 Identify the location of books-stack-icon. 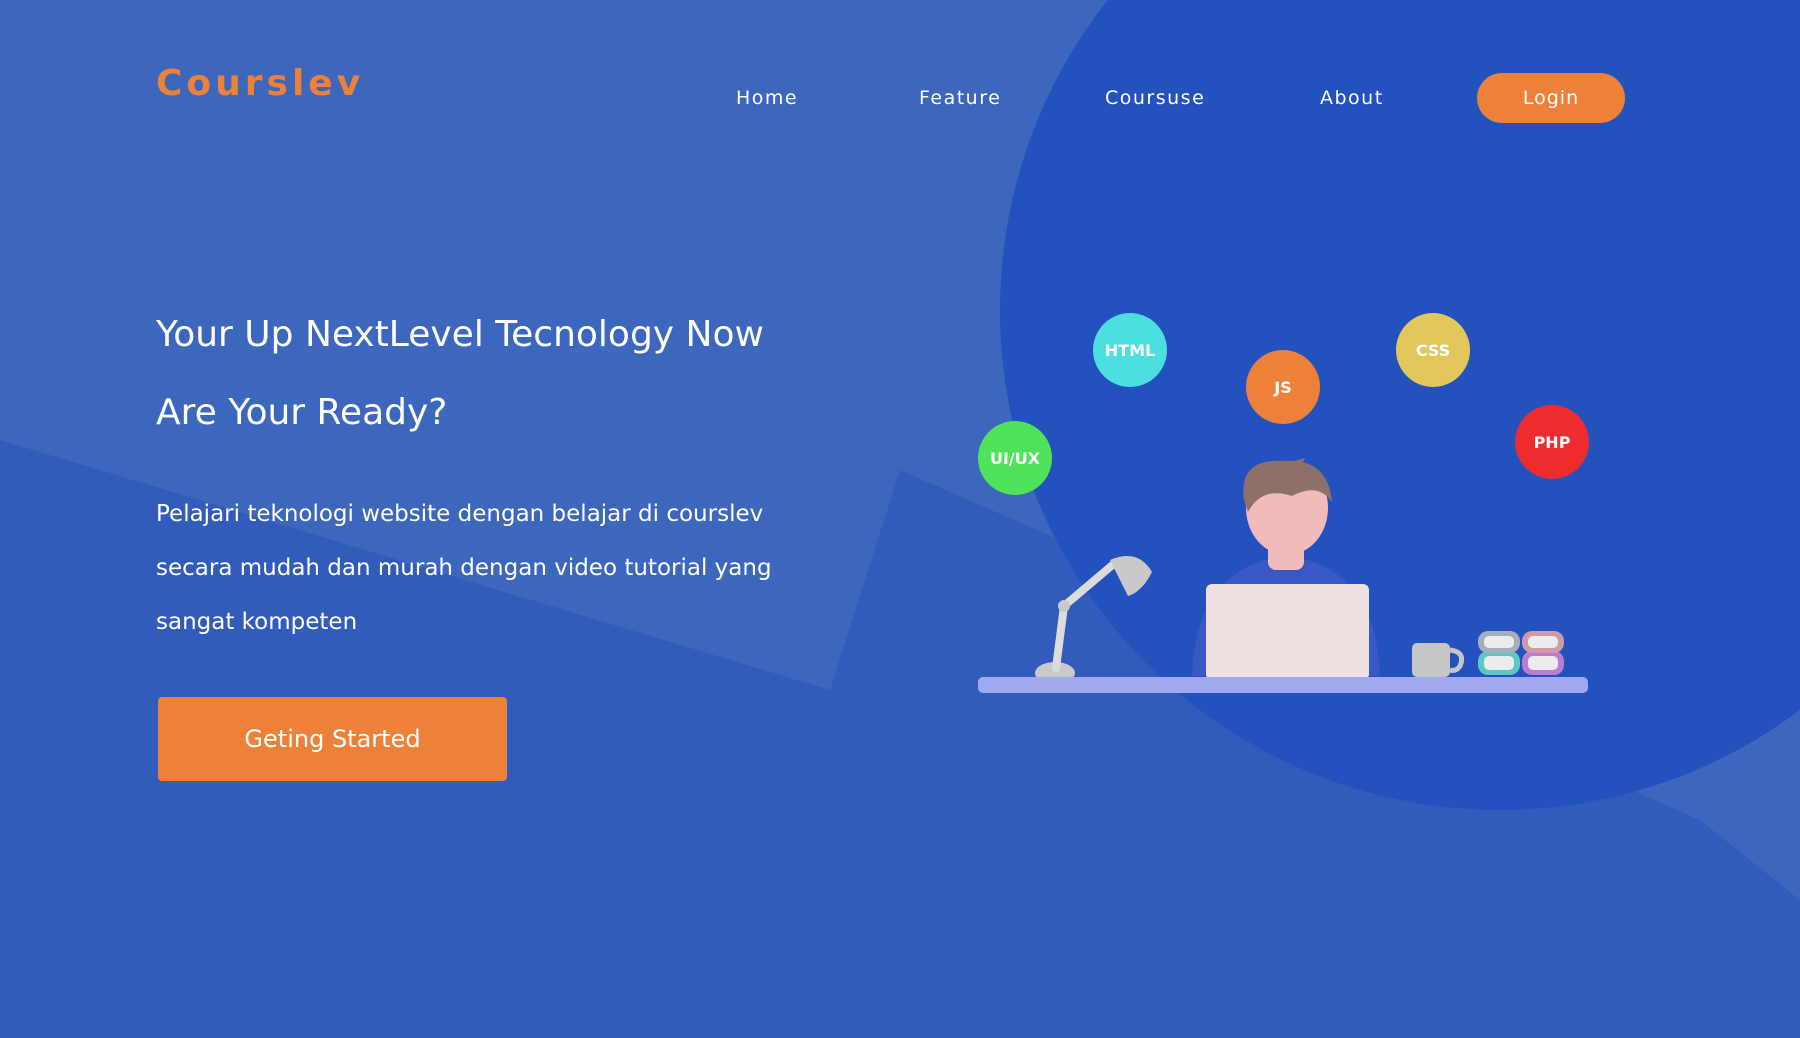
(1521, 653).